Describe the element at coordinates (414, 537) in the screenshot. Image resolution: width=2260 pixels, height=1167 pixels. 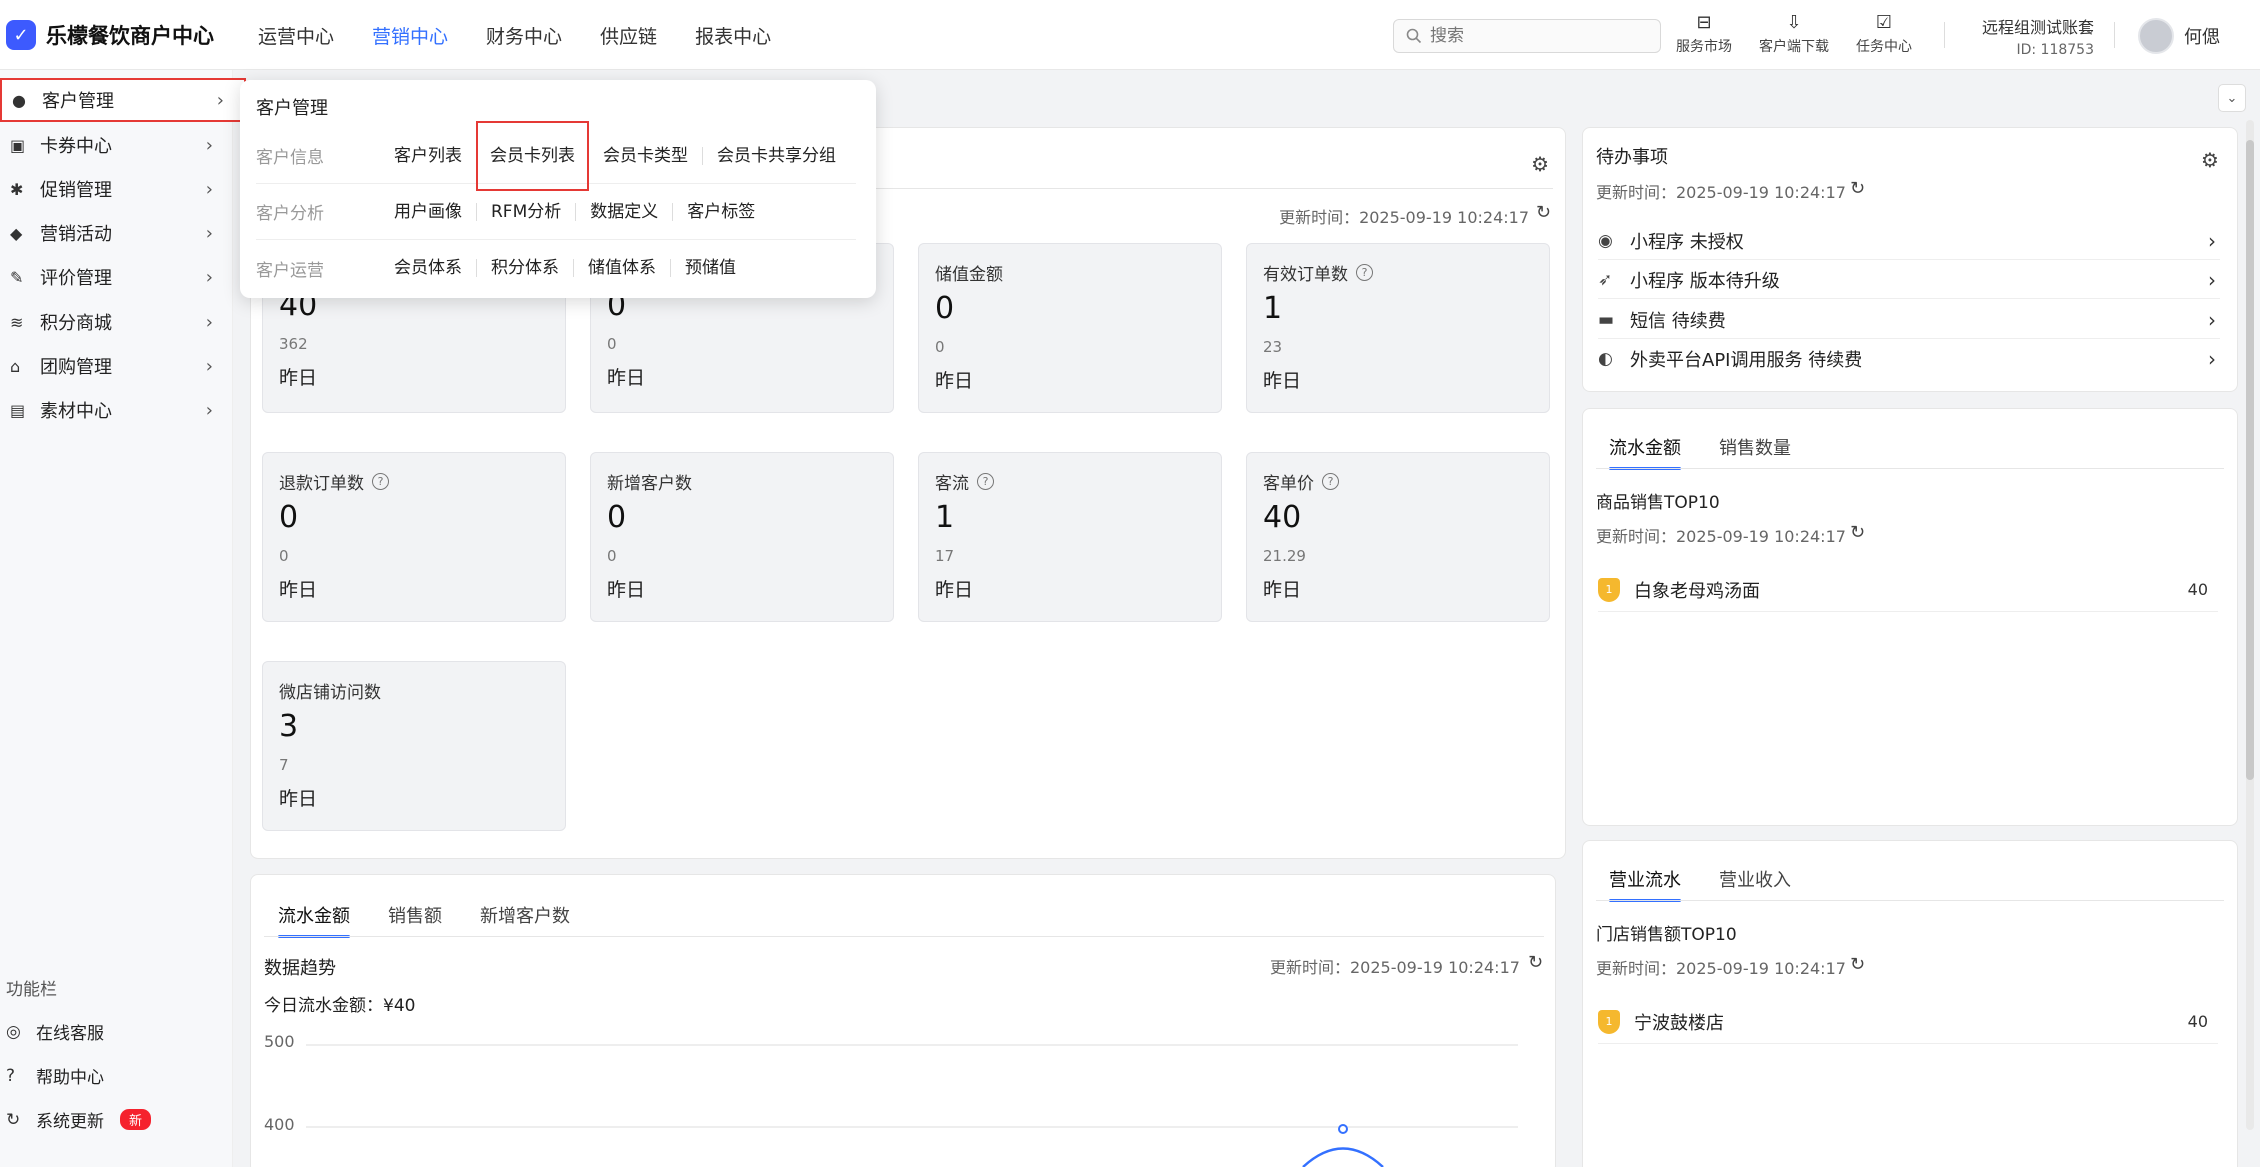
I see `stat-card-refund-orders: 退款订单数? 0 0 昨日` at that location.